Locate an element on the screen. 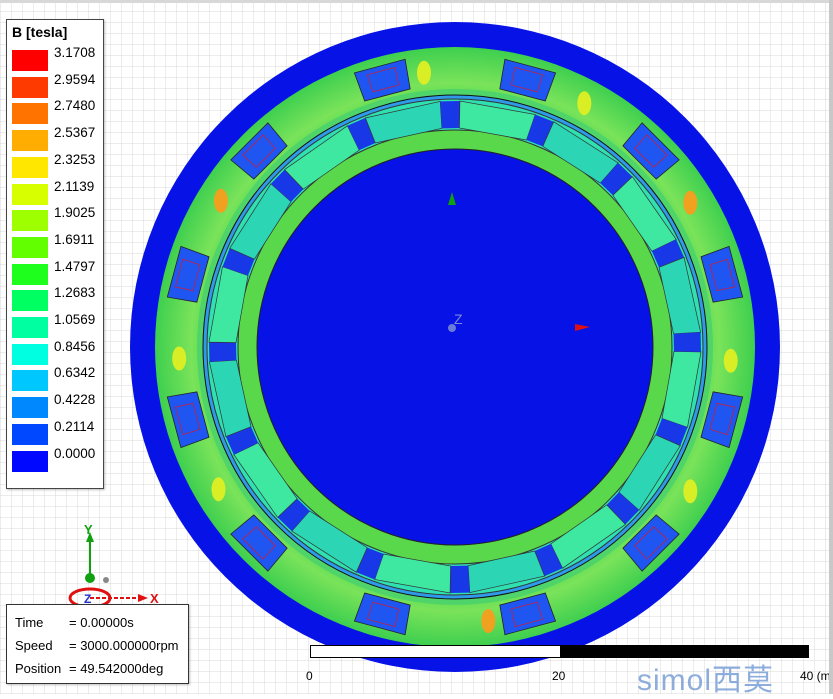 The height and width of the screenshot is (699, 833). legend-value: 2.7480 is located at coordinates (75, 106).